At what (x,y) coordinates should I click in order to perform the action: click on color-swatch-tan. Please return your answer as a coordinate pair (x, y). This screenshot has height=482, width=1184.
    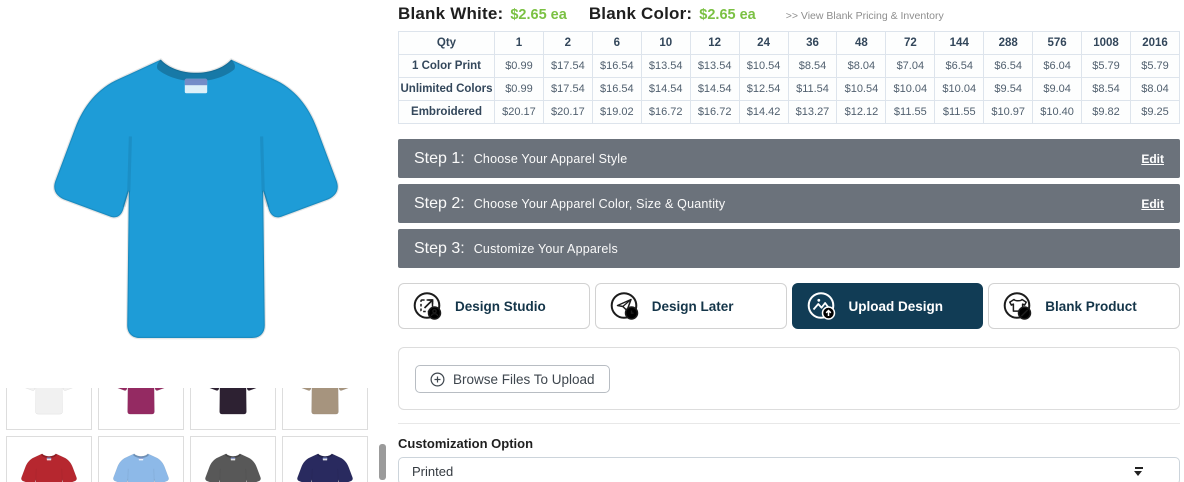
    Looking at the image, I should click on (325, 409).